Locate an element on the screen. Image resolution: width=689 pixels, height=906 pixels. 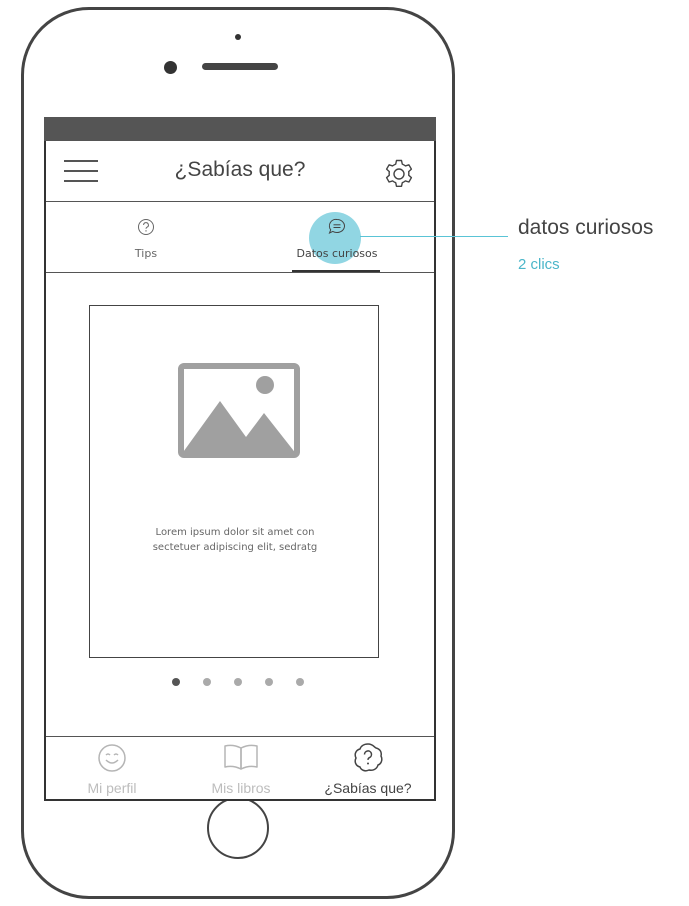
active-tab-indicator is located at coordinates (336, 271).